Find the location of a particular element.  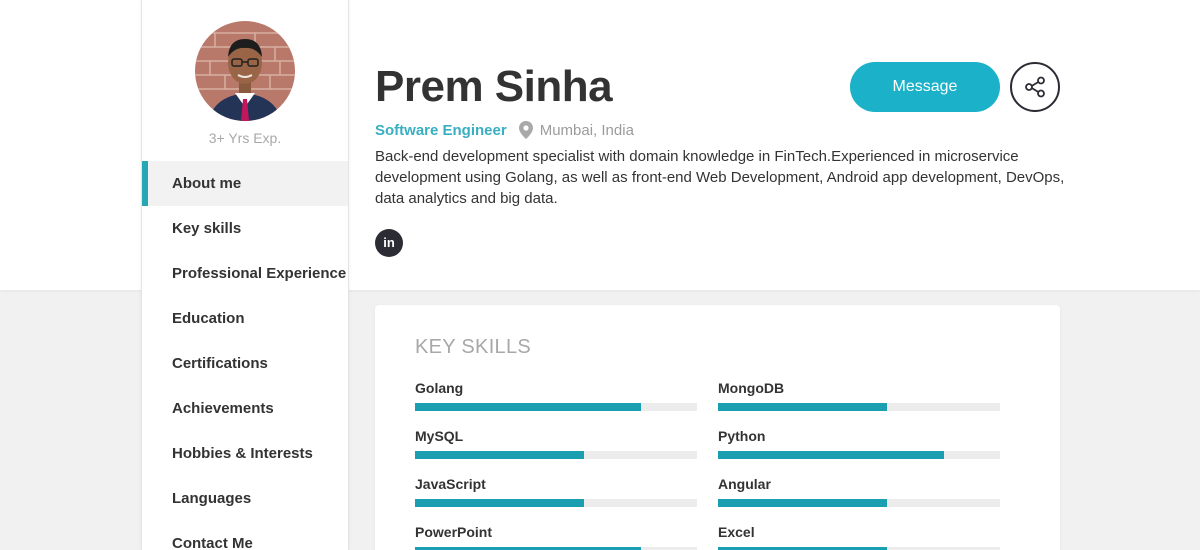

skill-name: Golang is located at coordinates (439, 388).